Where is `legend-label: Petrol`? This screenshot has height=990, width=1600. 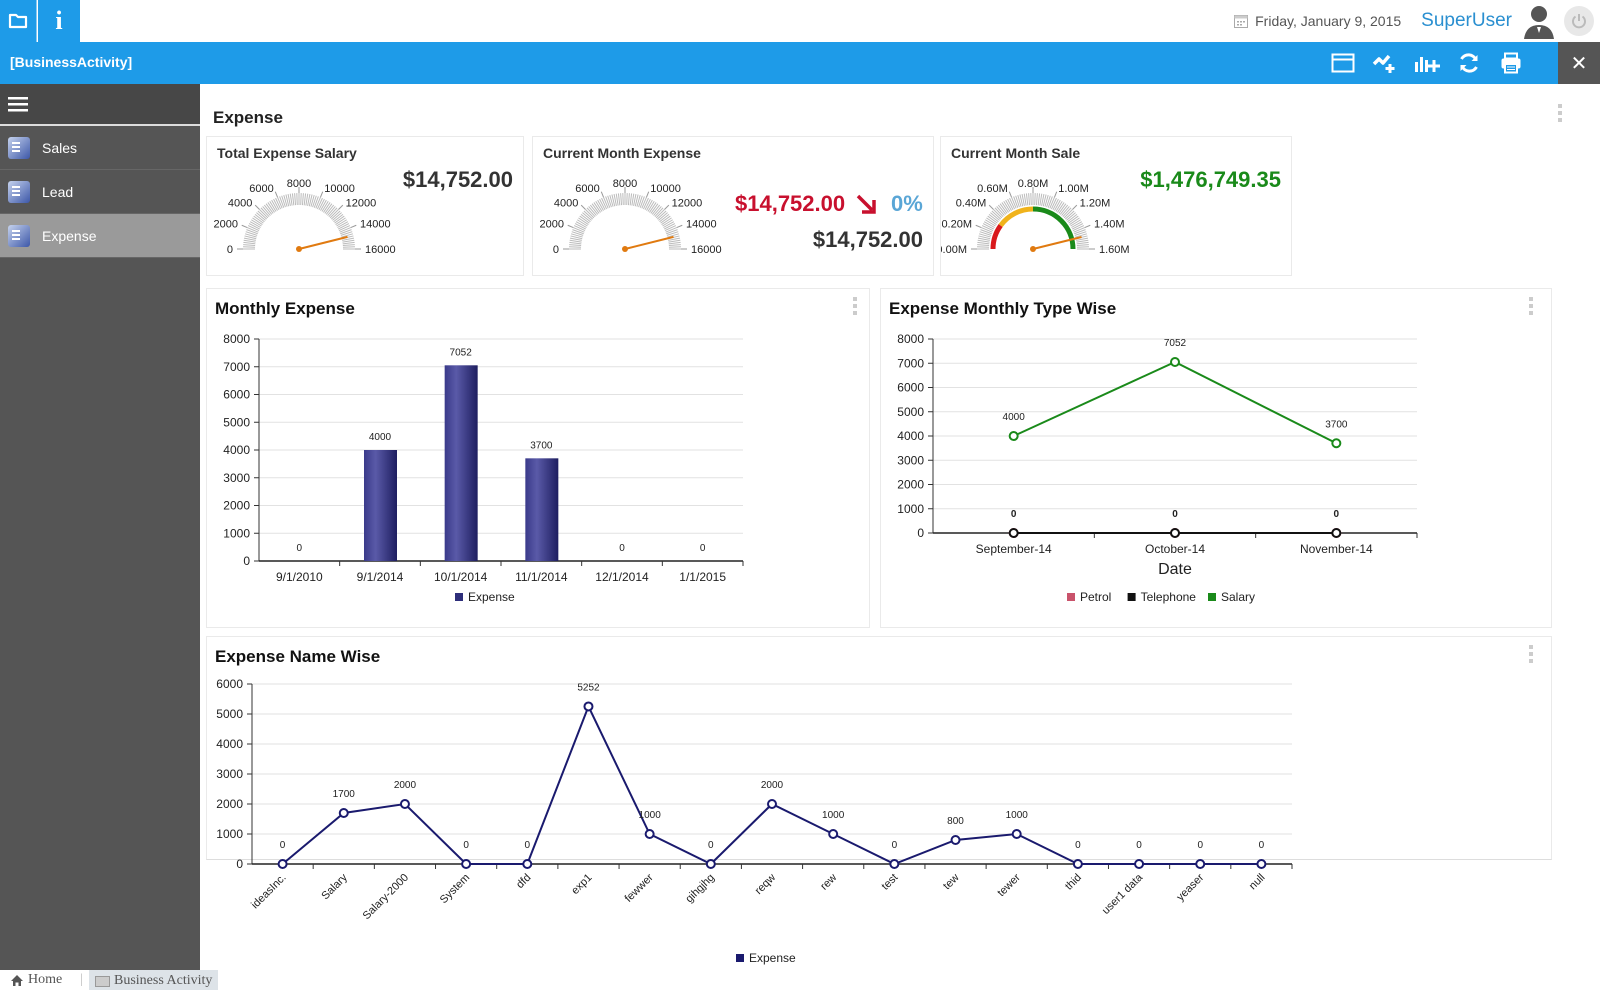 legend-label: Petrol is located at coordinates (1095, 597).